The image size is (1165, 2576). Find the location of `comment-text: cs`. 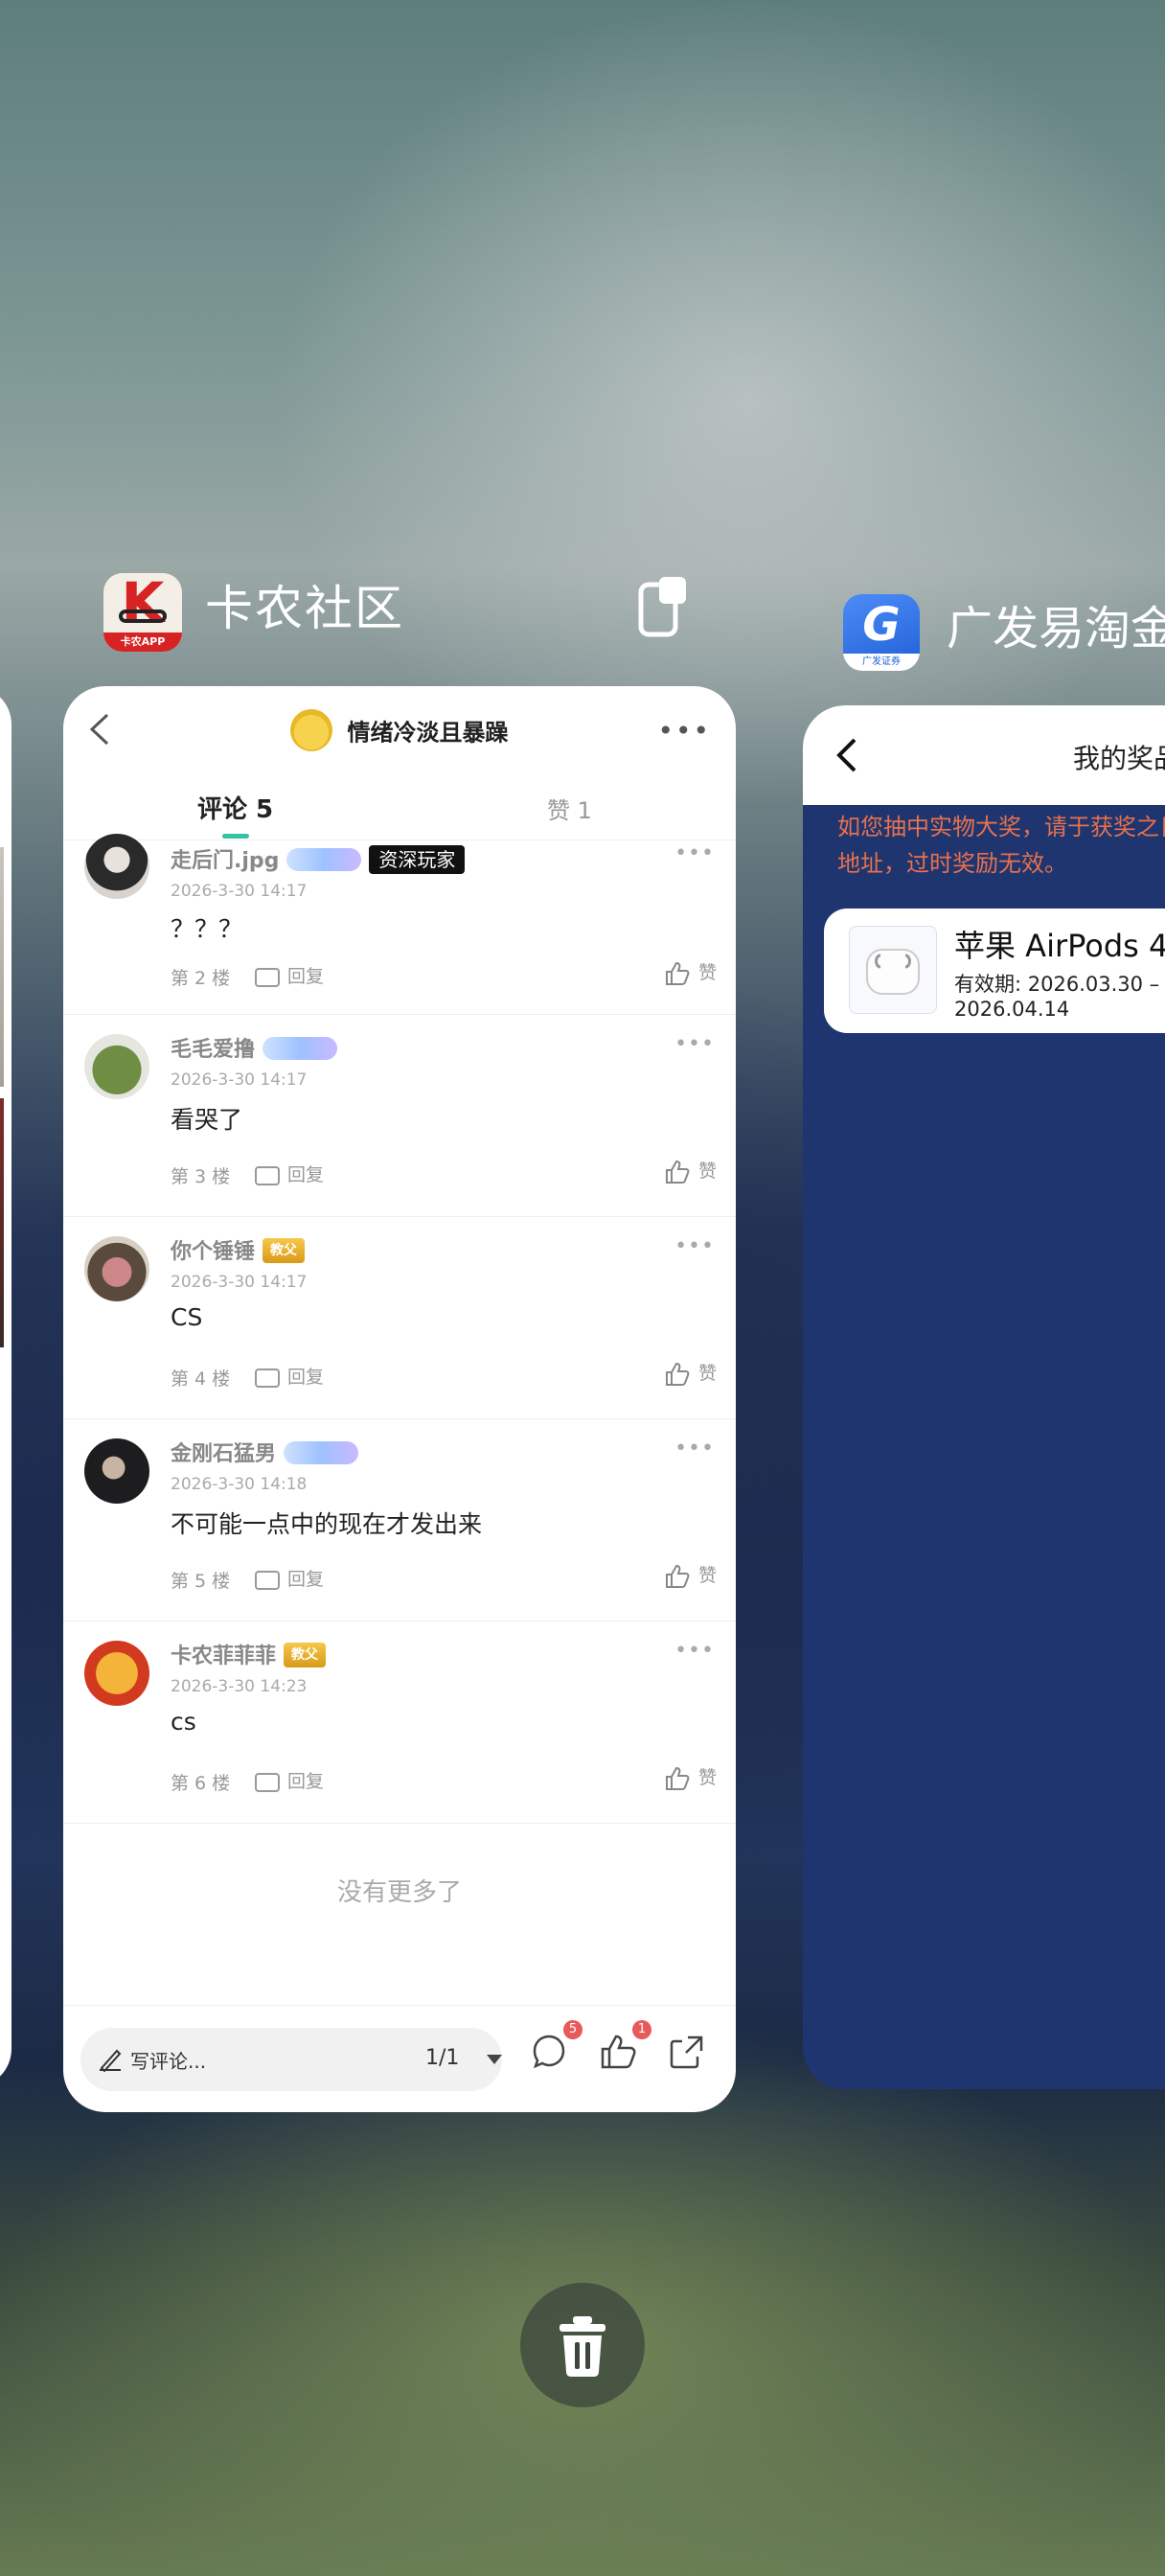

comment-text: cs is located at coordinates (183, 1722).